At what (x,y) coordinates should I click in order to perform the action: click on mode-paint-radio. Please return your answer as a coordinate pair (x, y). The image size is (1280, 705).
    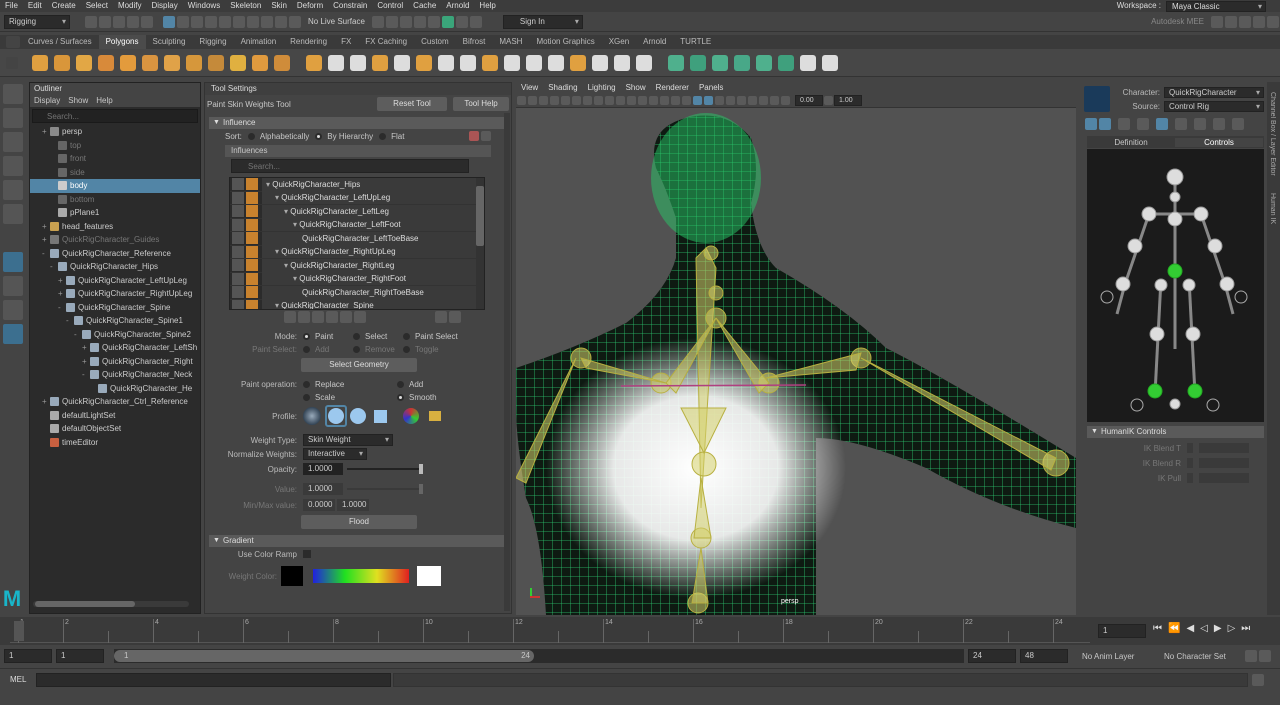
    Looking at the image, I should click on (306, 336).